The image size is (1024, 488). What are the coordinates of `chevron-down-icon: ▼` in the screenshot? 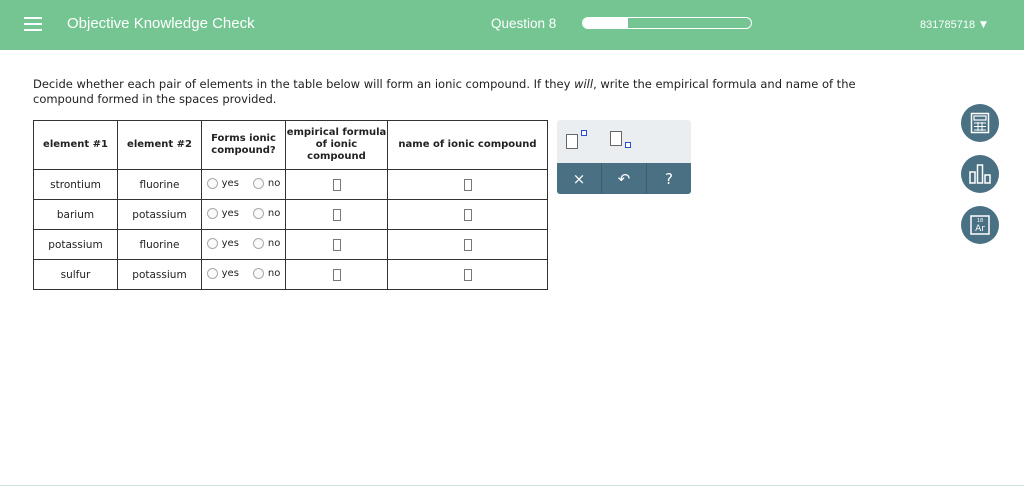 It's located at (983, 25).